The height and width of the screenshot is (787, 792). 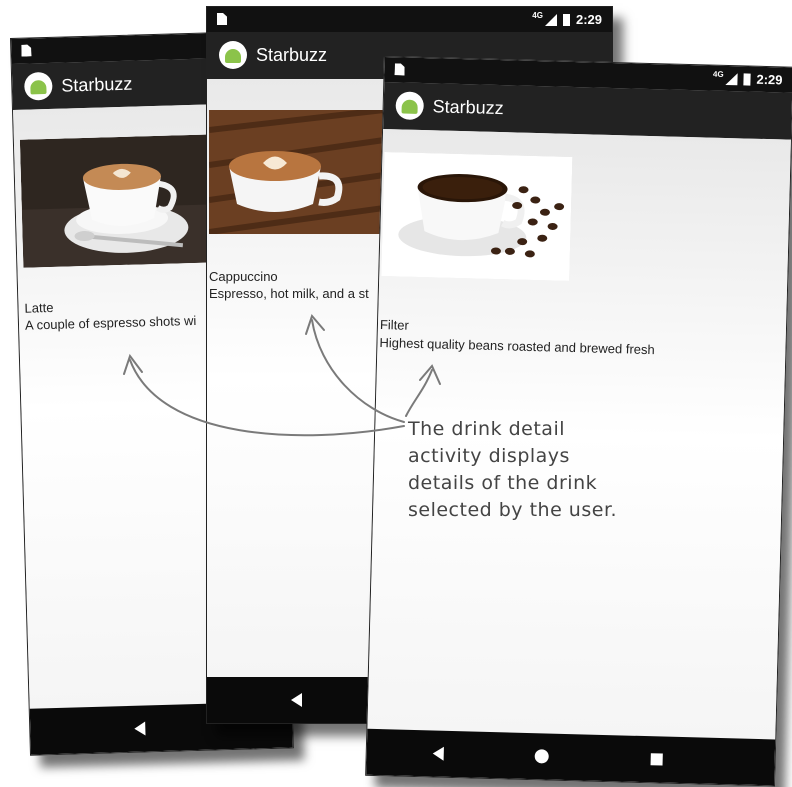 I want to click on annotation-arrows, so click(x=282, y=375).